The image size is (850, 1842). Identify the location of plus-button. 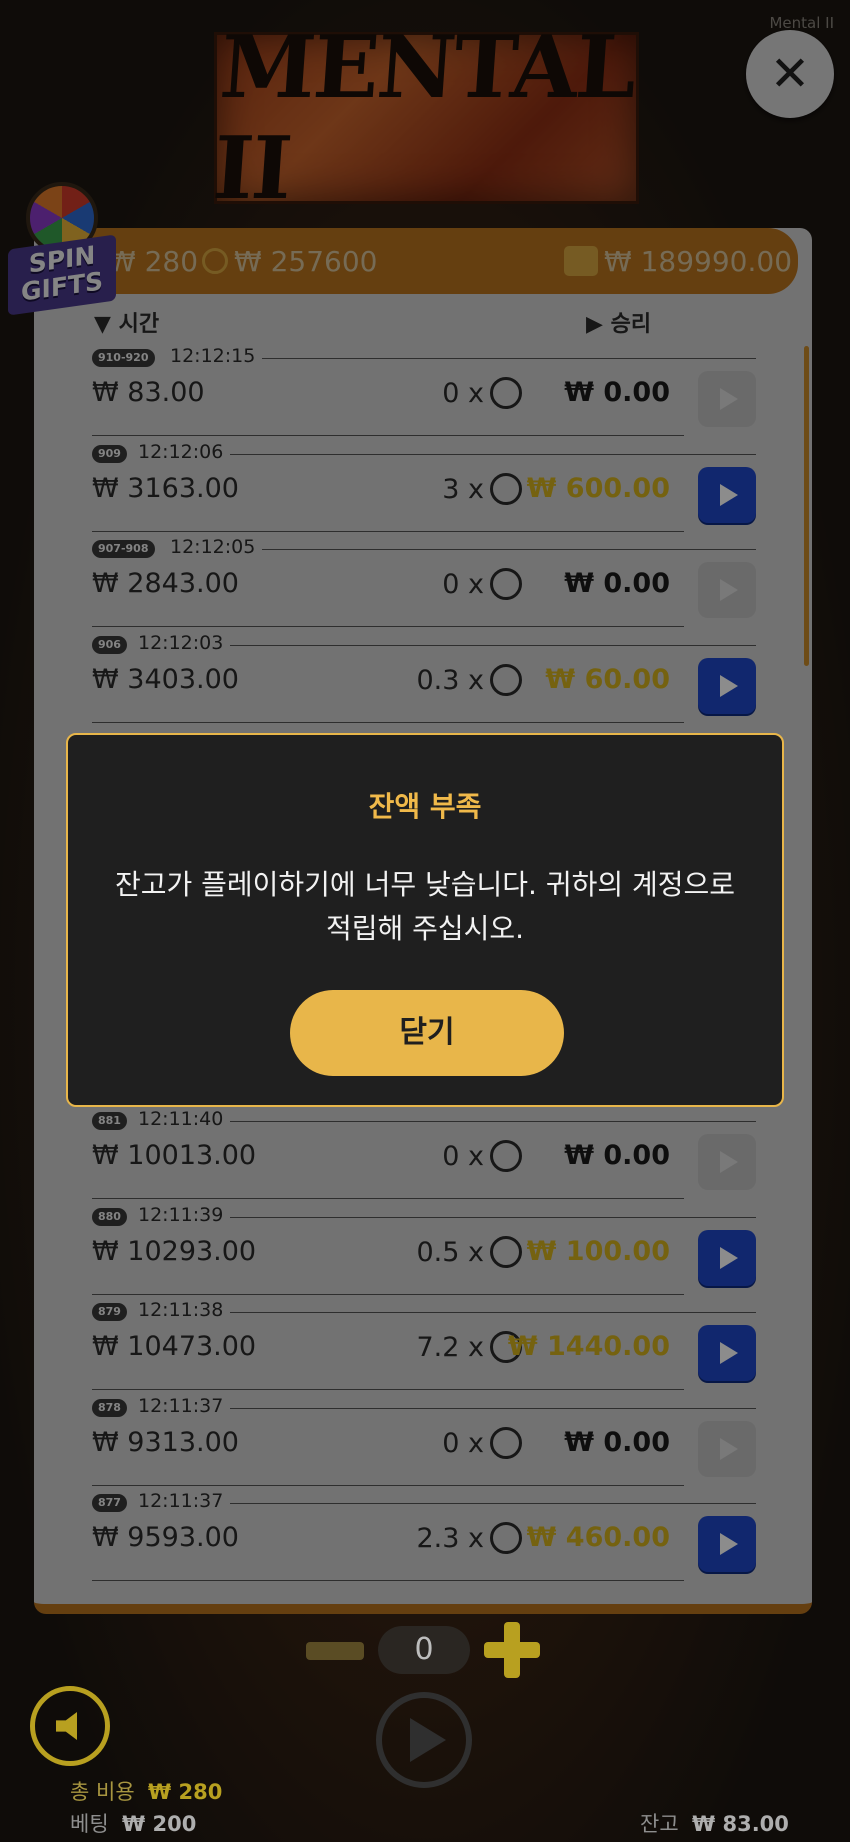
(512, 1650).